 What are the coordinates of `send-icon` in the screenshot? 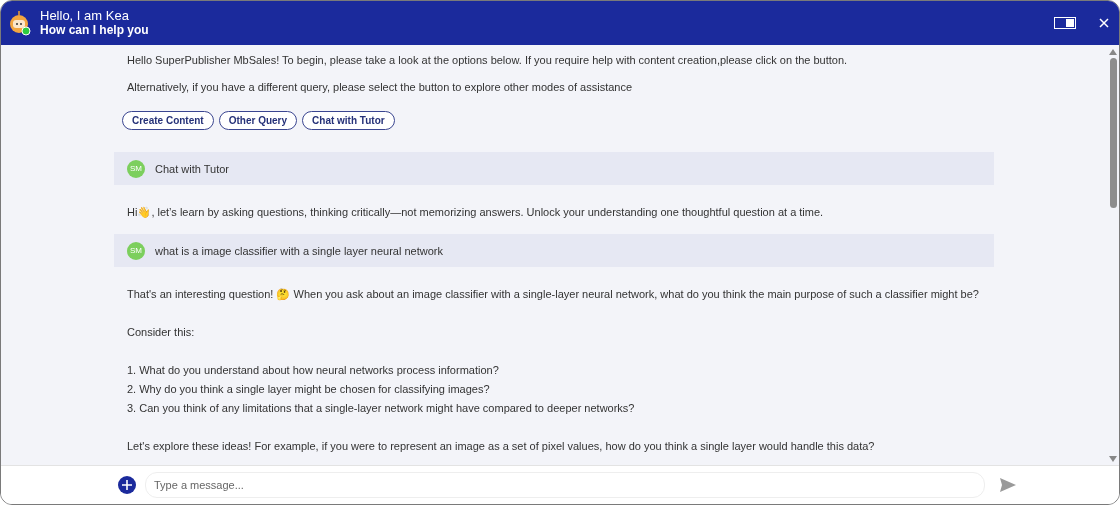 It's located at (1008, 485).